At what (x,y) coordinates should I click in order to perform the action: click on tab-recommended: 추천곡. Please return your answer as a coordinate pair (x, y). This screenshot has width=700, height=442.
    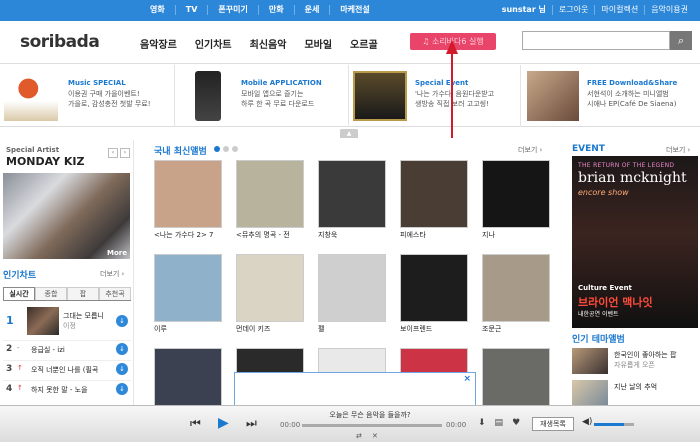
    Looking at the image, I should click on (115, 293).